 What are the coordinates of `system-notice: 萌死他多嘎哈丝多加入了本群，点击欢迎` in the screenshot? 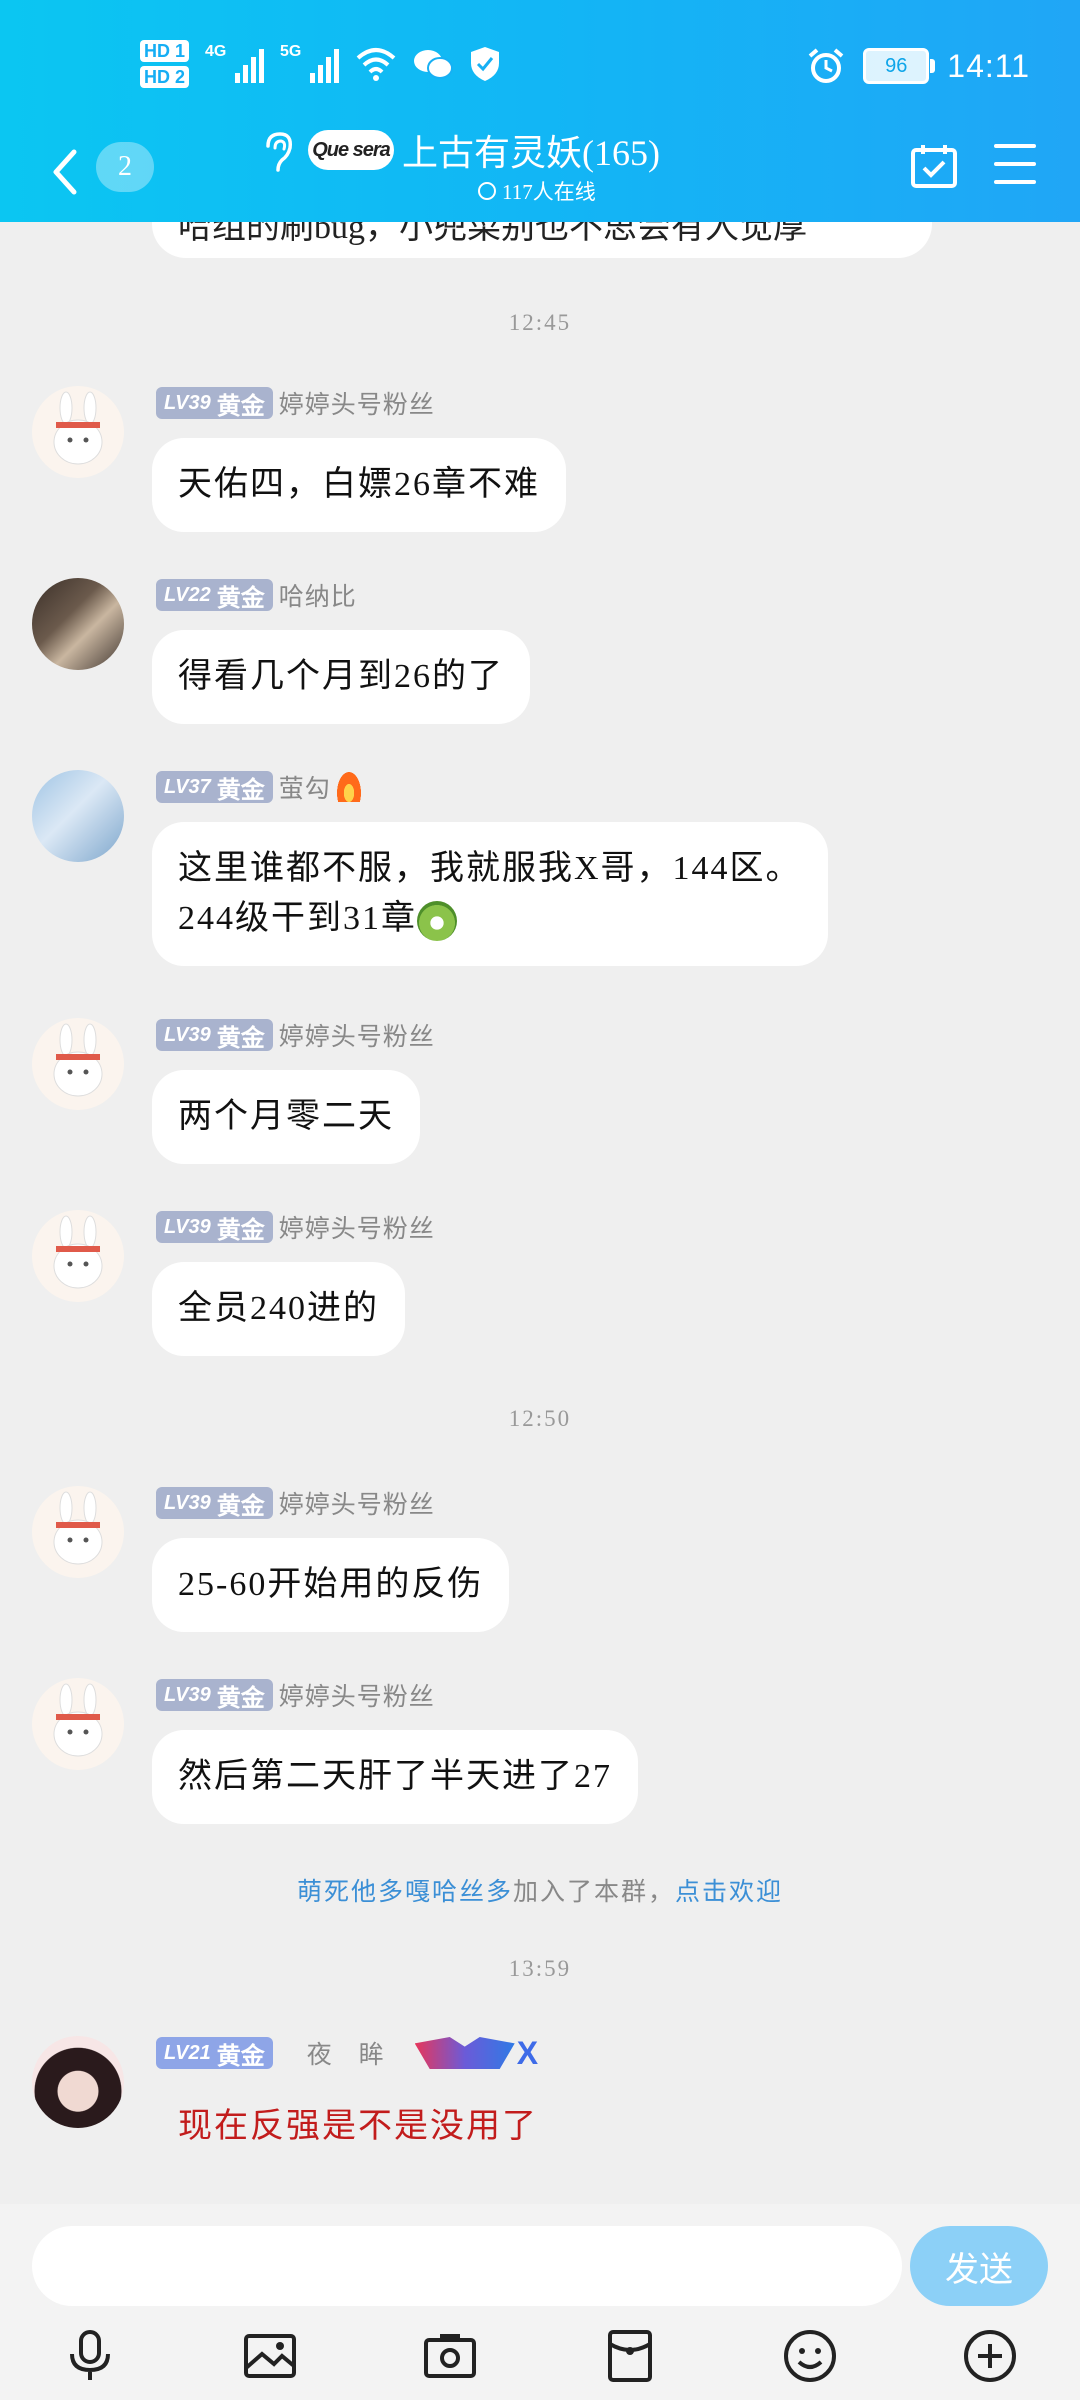 It's located at (540, 1890).